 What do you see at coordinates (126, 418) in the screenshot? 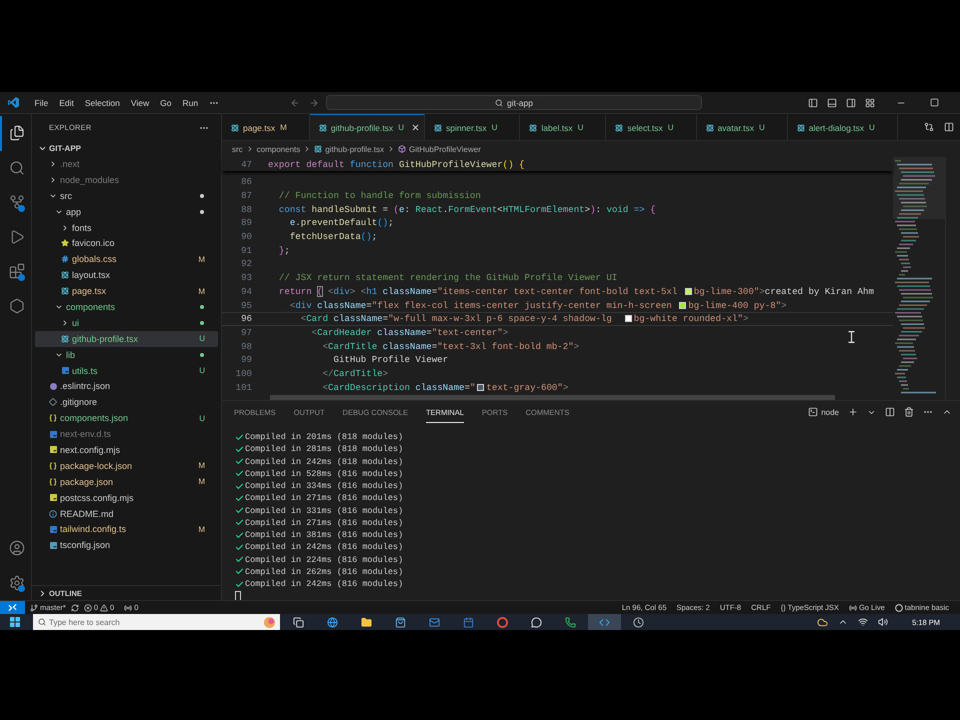
I see `tree-item: components.json U` at bounding box center [126, 418].